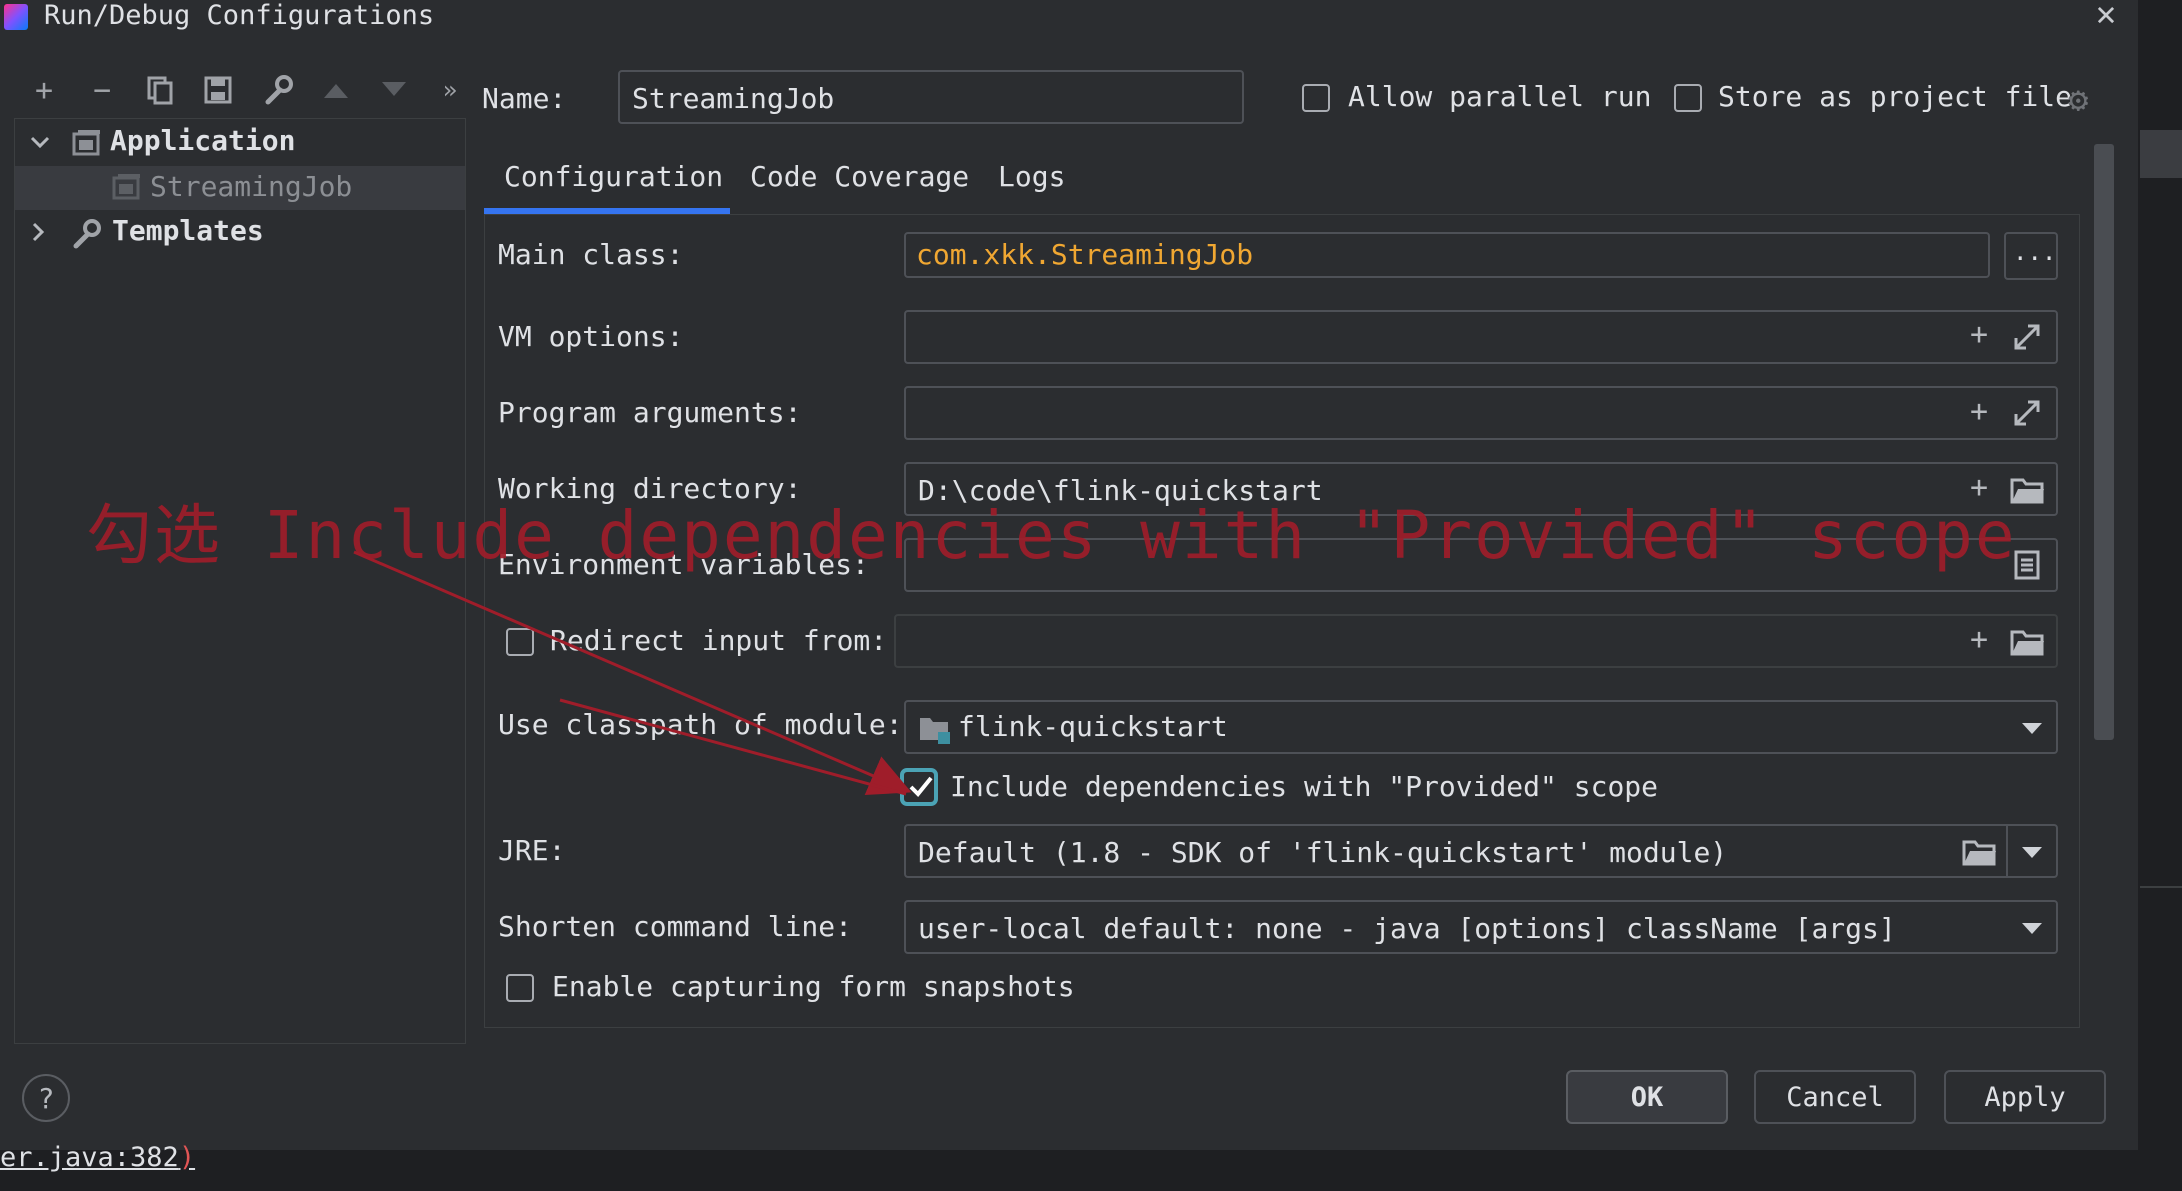 The image size is (2182, 1191). I want to click on console-link: er.java:382), so click(97, 1157).